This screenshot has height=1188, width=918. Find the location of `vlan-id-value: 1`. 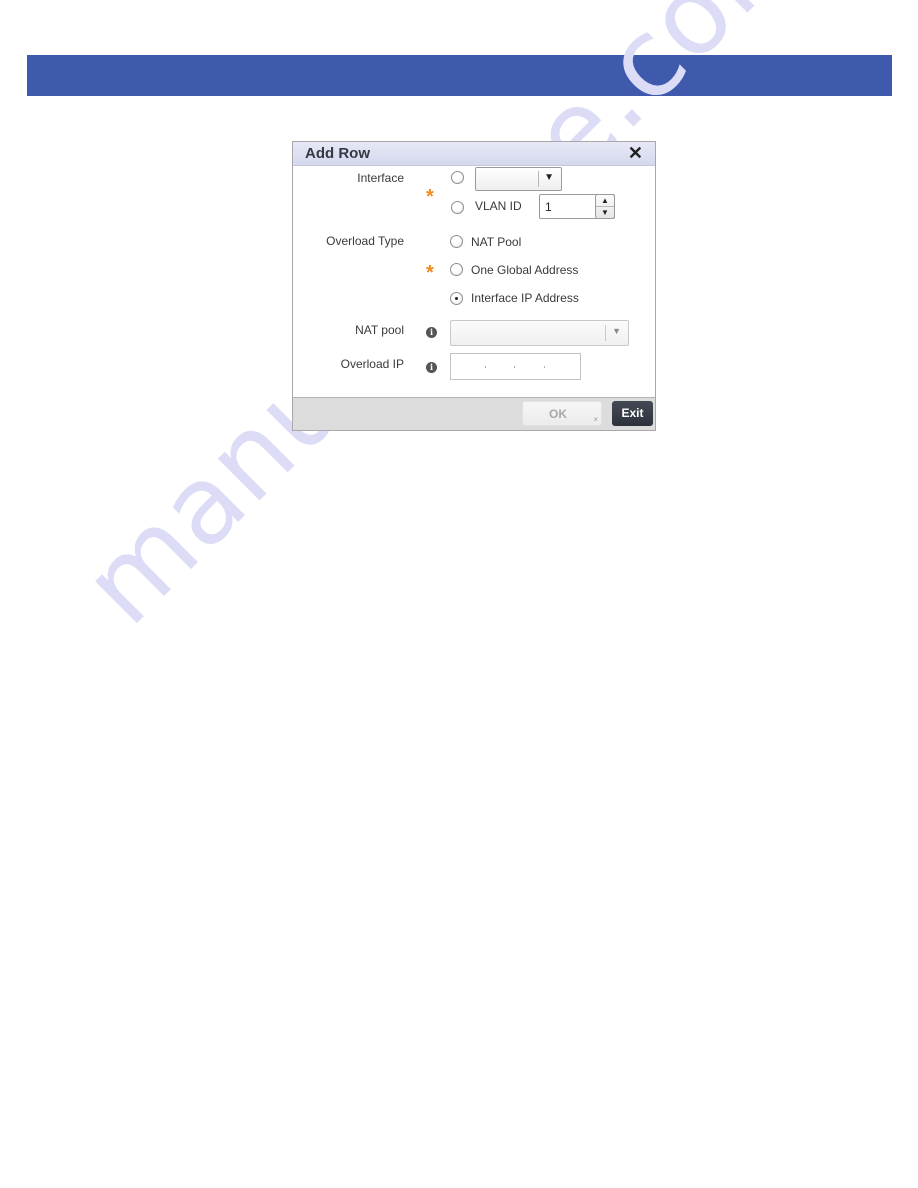

vlan-id-value: 1 is located at coordinates (548, 207).